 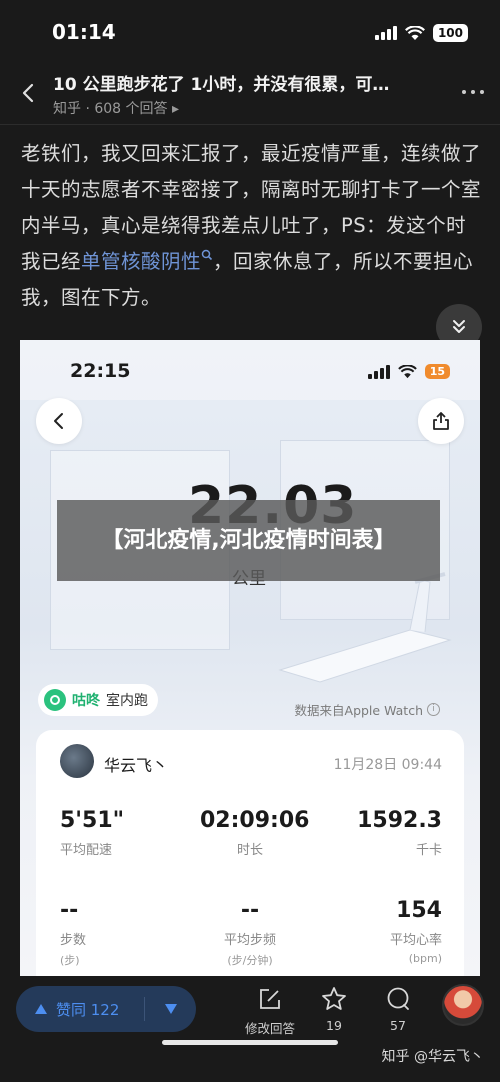 What do you see at coordinates (77, 761) in the screenshot?
I see `avatar` at bounding box center [77, 761].